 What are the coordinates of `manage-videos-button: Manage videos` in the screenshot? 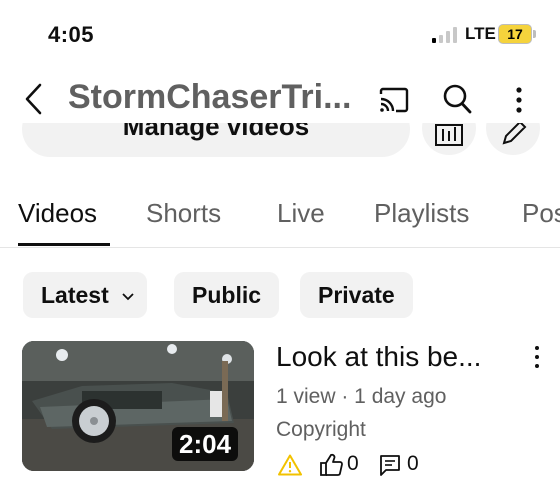 It's located at (216, 140).